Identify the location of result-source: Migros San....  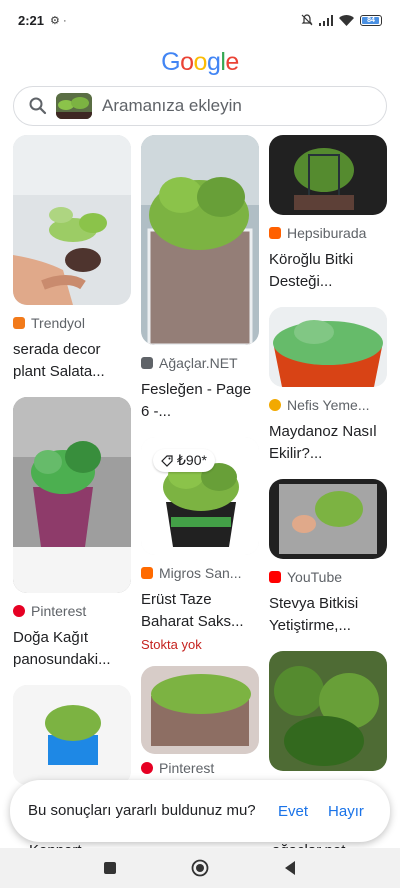
(200, 573).